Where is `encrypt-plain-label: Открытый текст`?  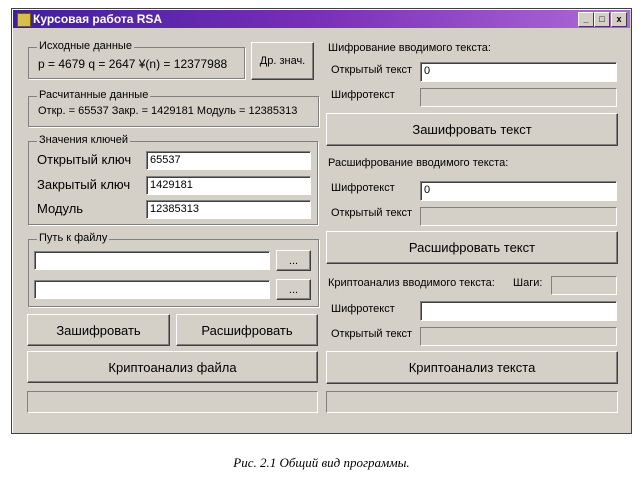
encrypt-plain-label: Открытый текст is located at coordinates (372, 70).